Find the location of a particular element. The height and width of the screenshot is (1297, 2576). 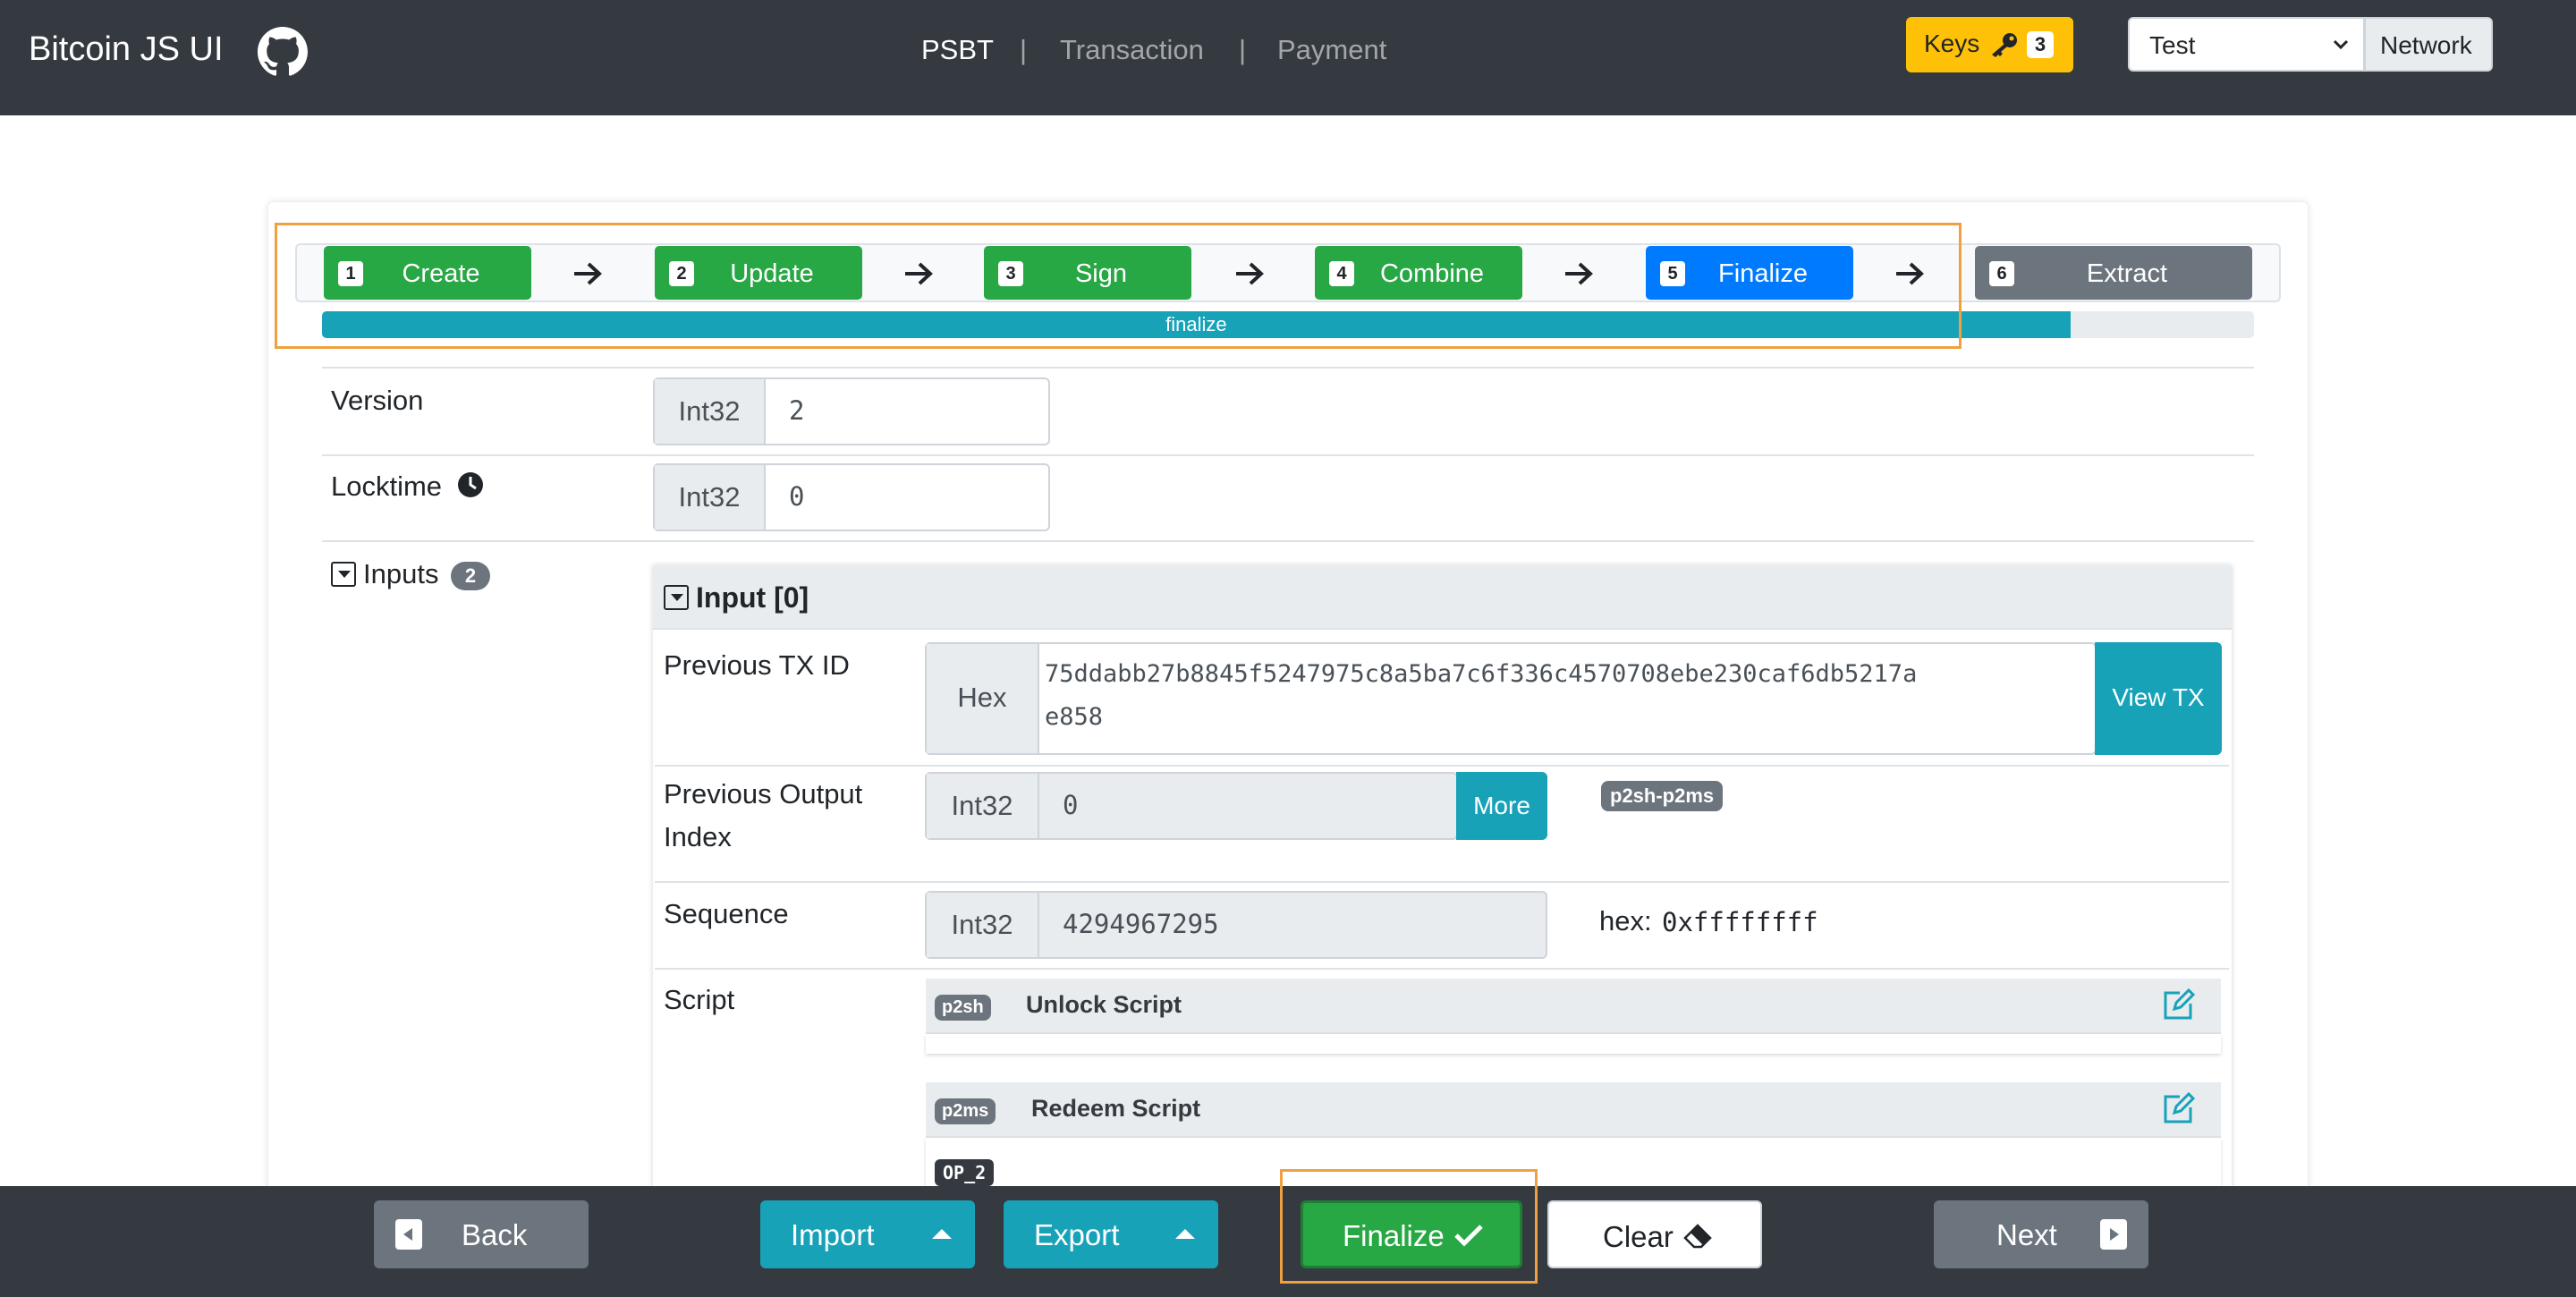

finalize-button: Finalize is located at coordinates (1411, 1234).